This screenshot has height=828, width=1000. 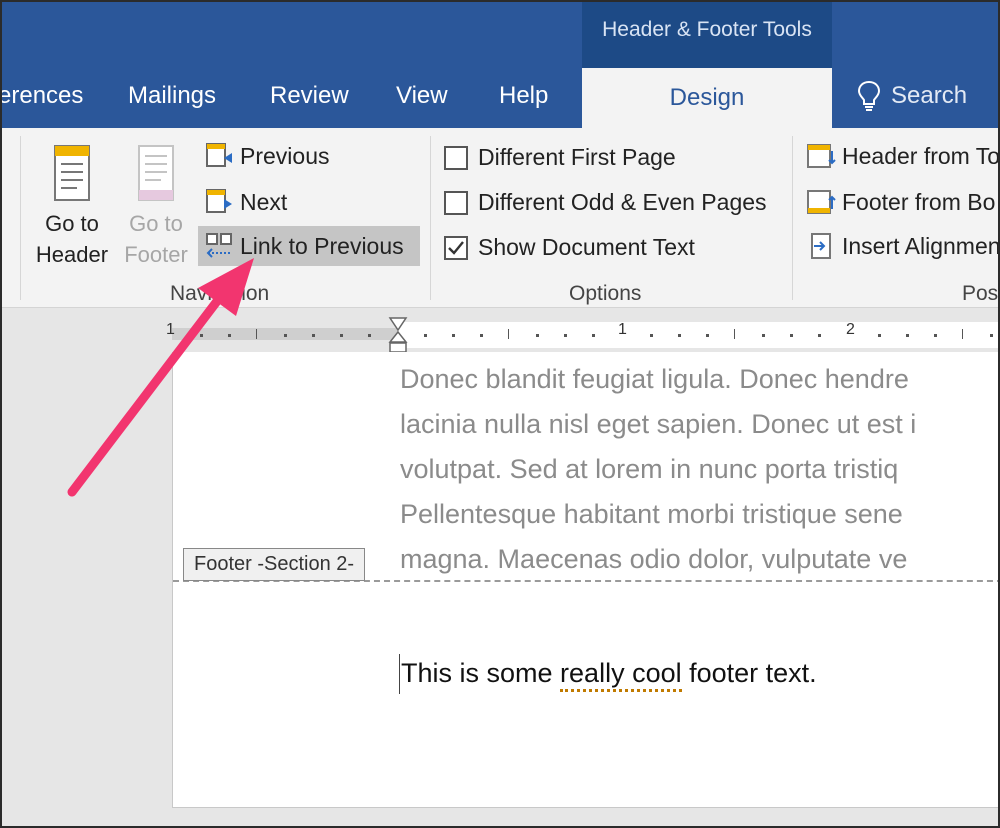 I want to click on previous-button: Previous, so click(x=266, y=156).